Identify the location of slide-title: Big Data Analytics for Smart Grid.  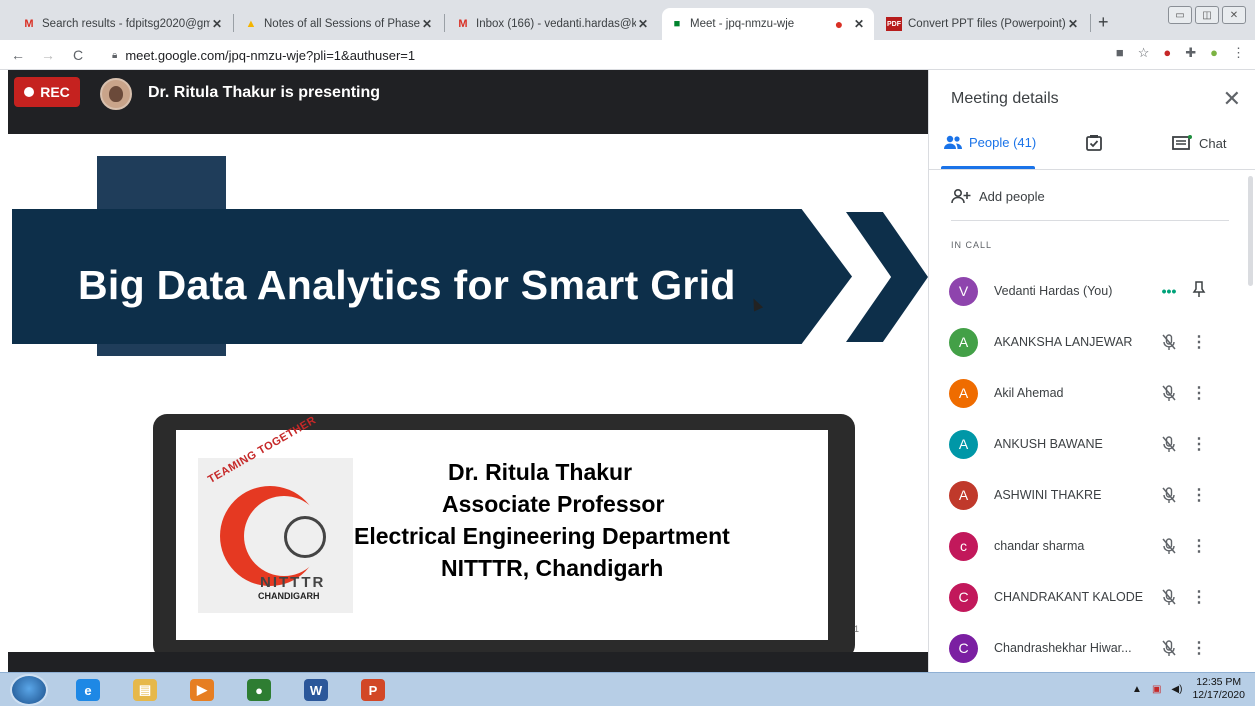
(407, 285).